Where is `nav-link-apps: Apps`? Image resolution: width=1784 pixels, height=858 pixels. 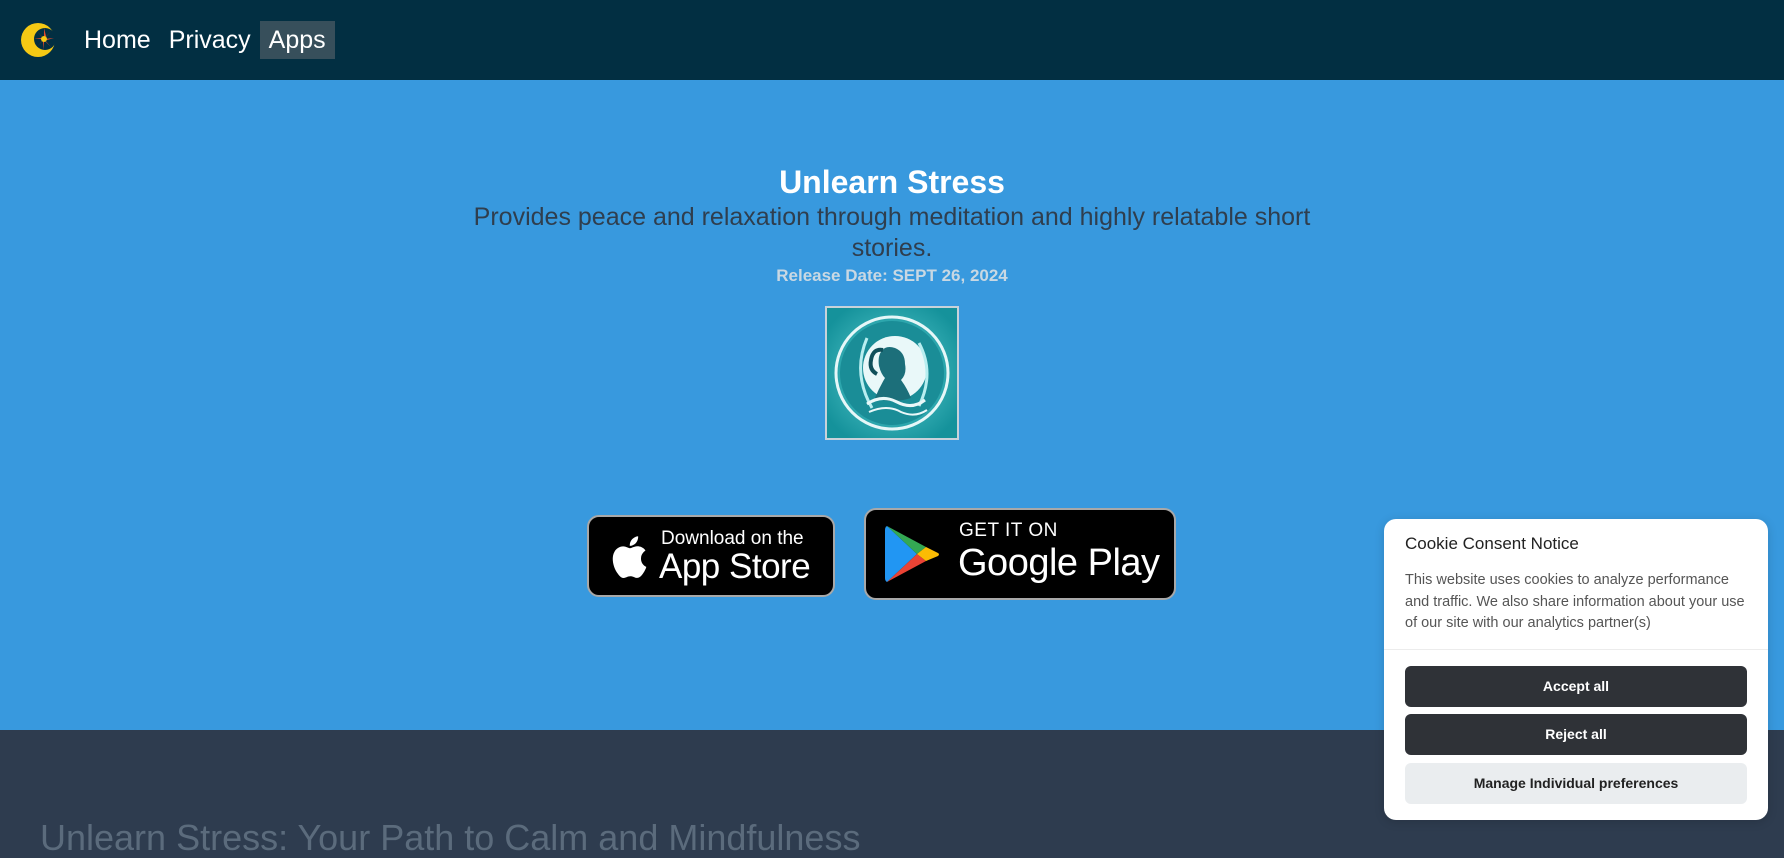
nav-link-apps: Apps is located at coordinates (297, 40).